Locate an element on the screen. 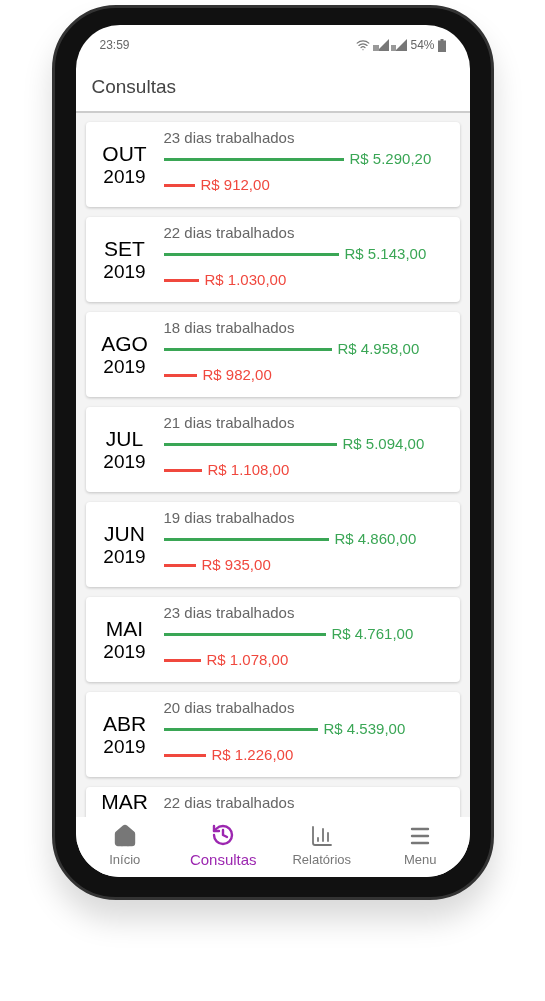 Image resolution: width=545 pixels, height=1001 pixels. month-label: SET is located at coordinates (124, 248).